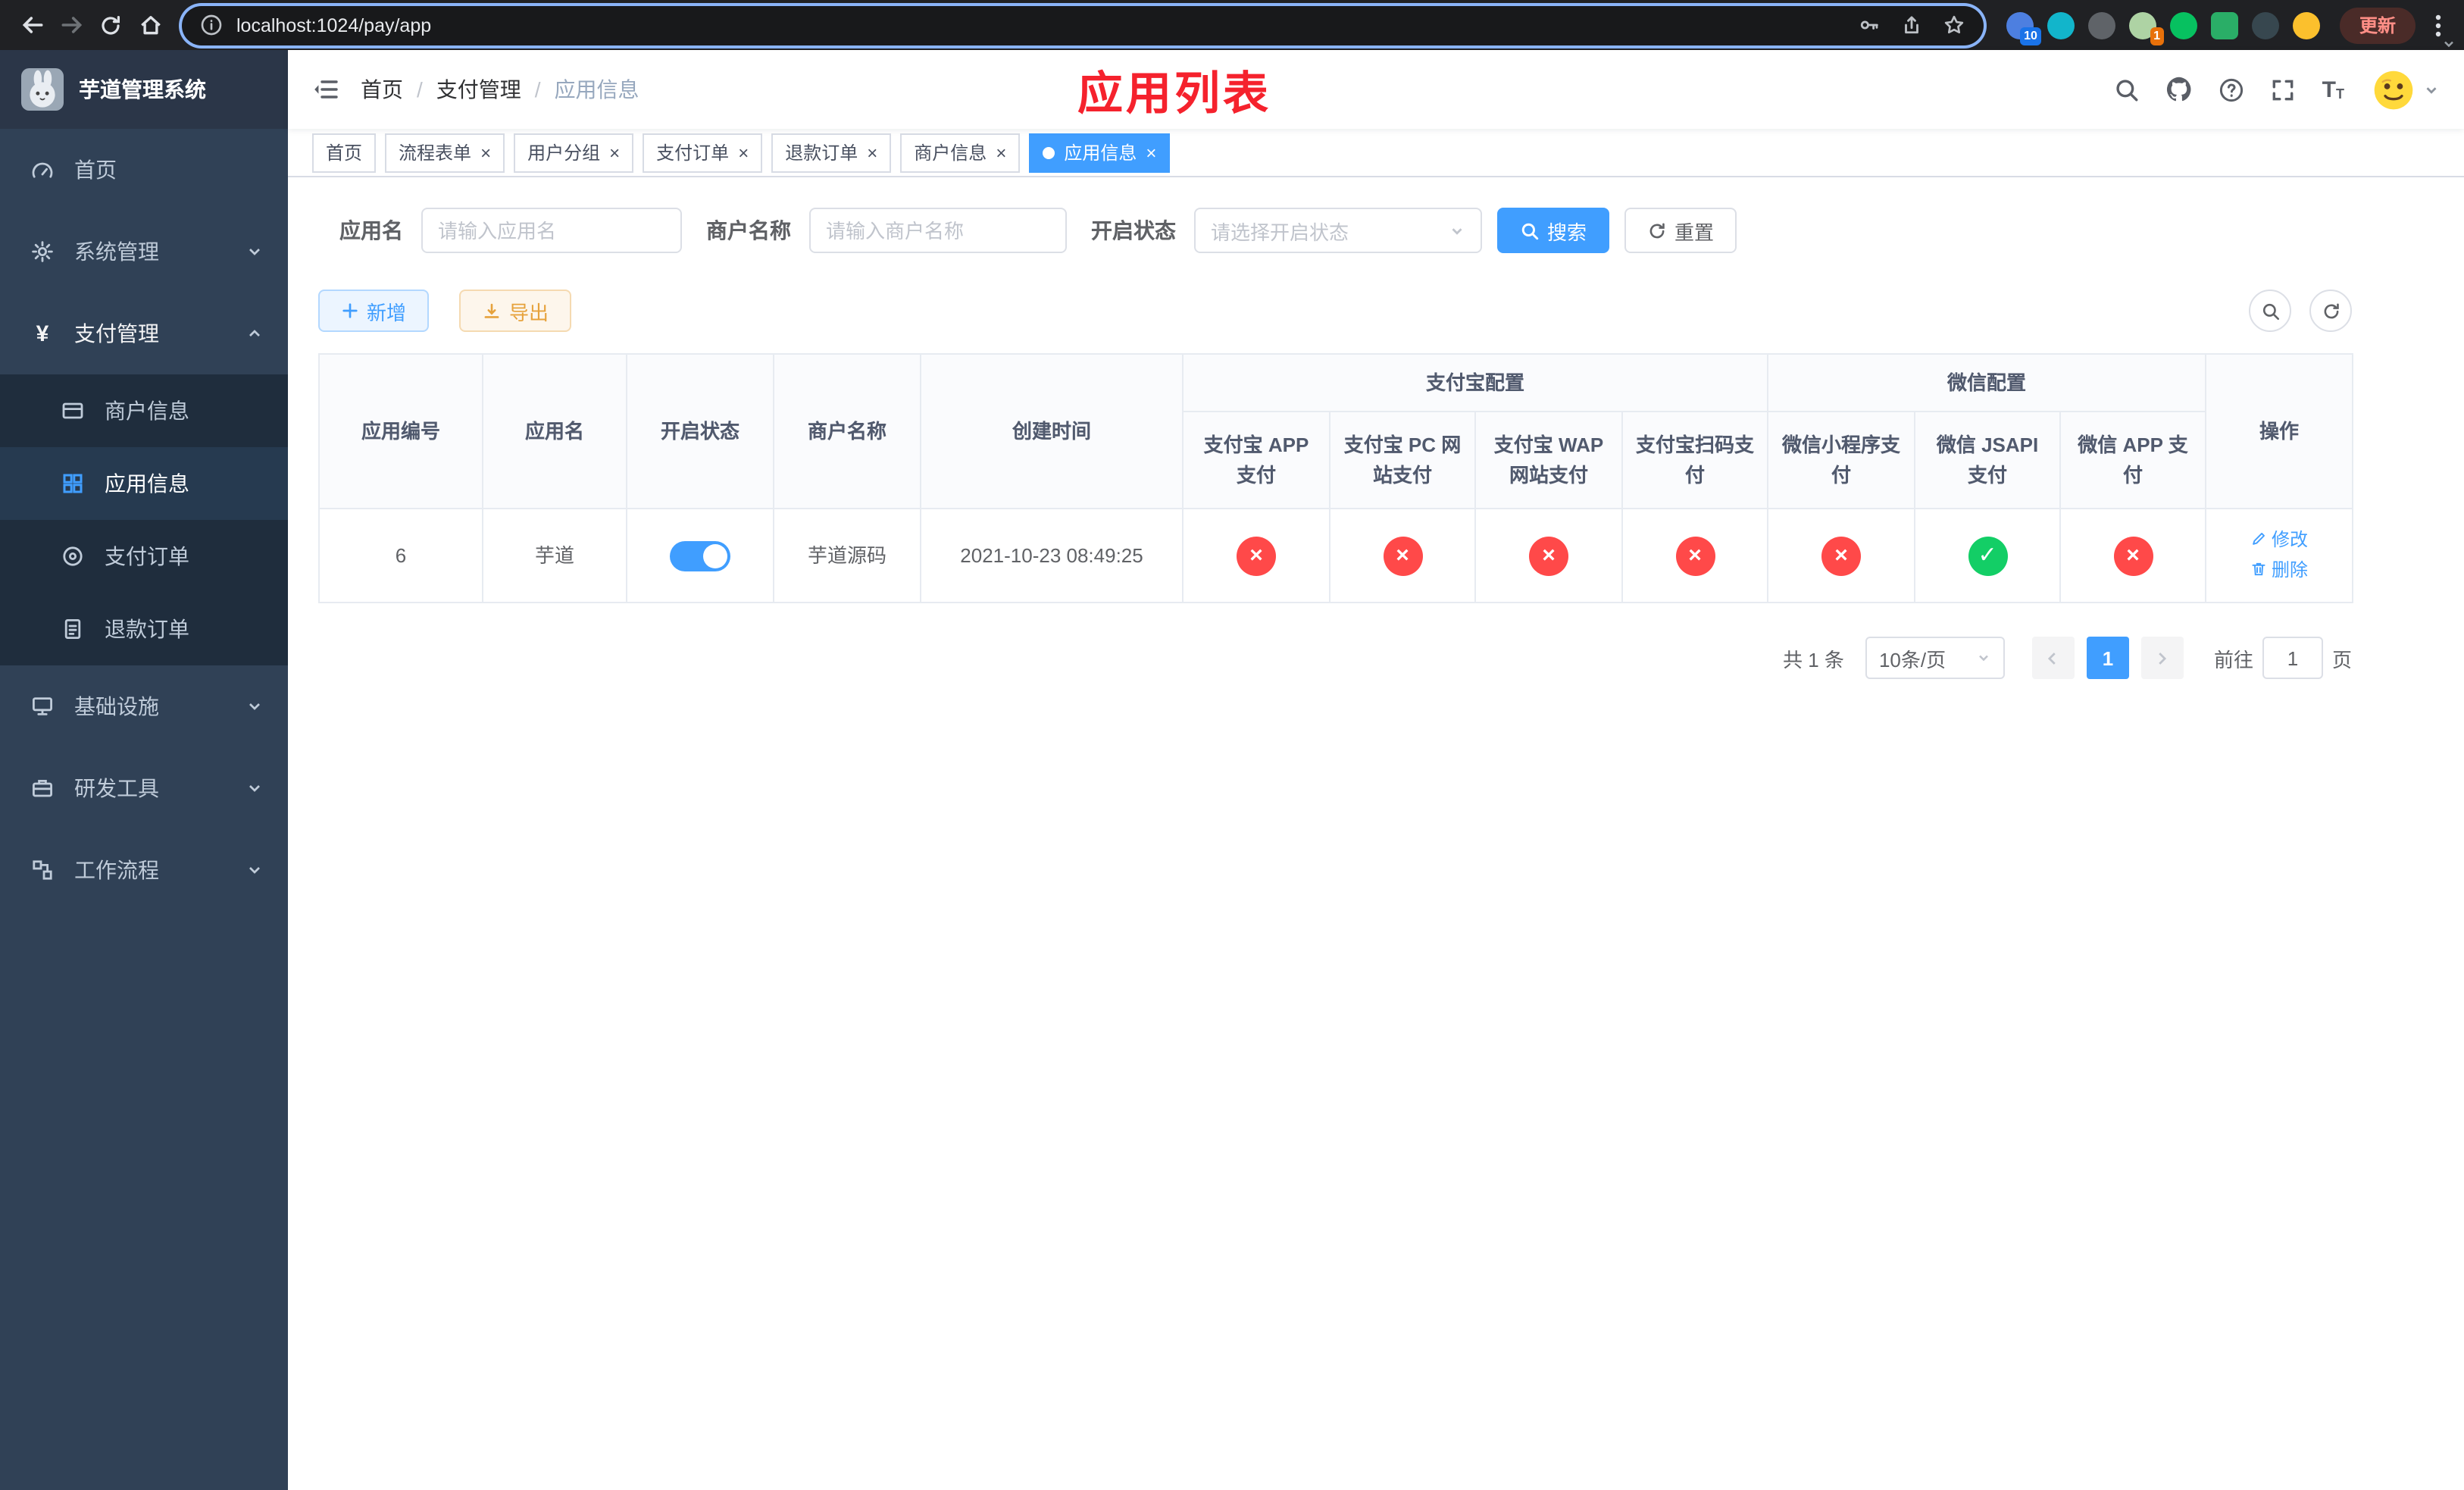  I want to click on cell-alipay-app: ×, so click(1256, 556).